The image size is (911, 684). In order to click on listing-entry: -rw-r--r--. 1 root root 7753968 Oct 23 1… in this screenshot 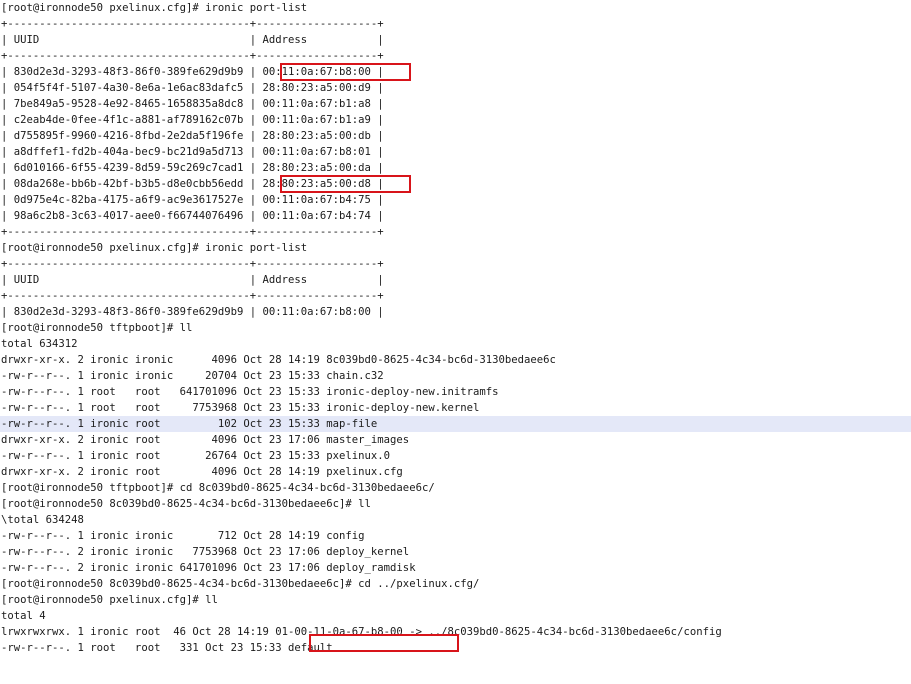, I will do `click(240, 408)`.